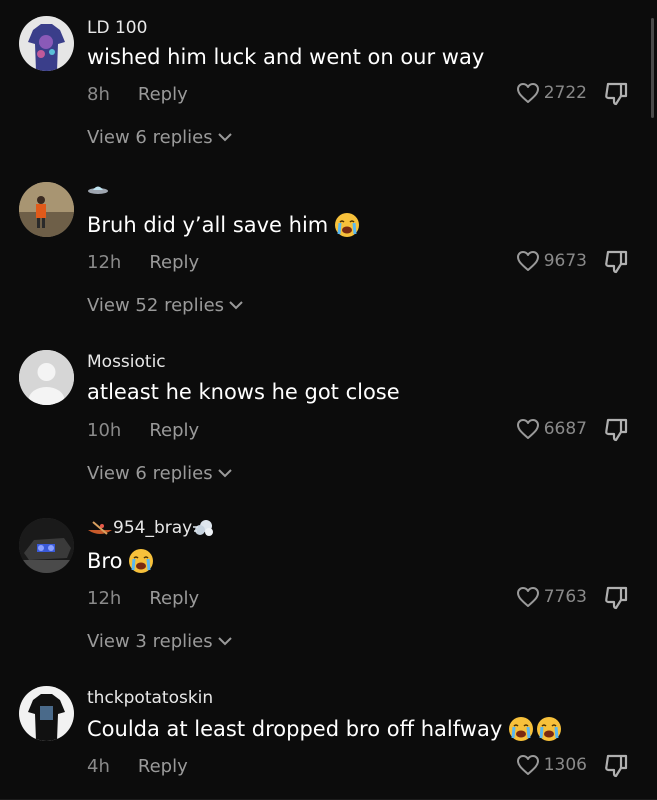  What do you see at coordinates (117, 28) in the screenshot?
I see `comment-username: LD 100` at bounding box center [117, 28].